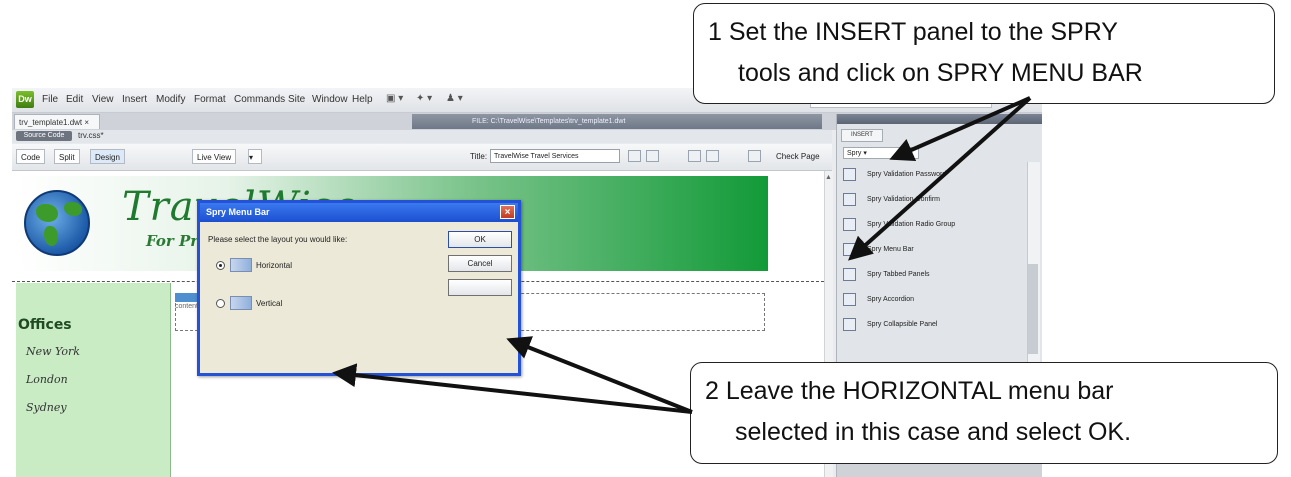 The height and width of the screenshot is (477, 1291). I want to click on vertical-layout-icon, so click(241, 303).